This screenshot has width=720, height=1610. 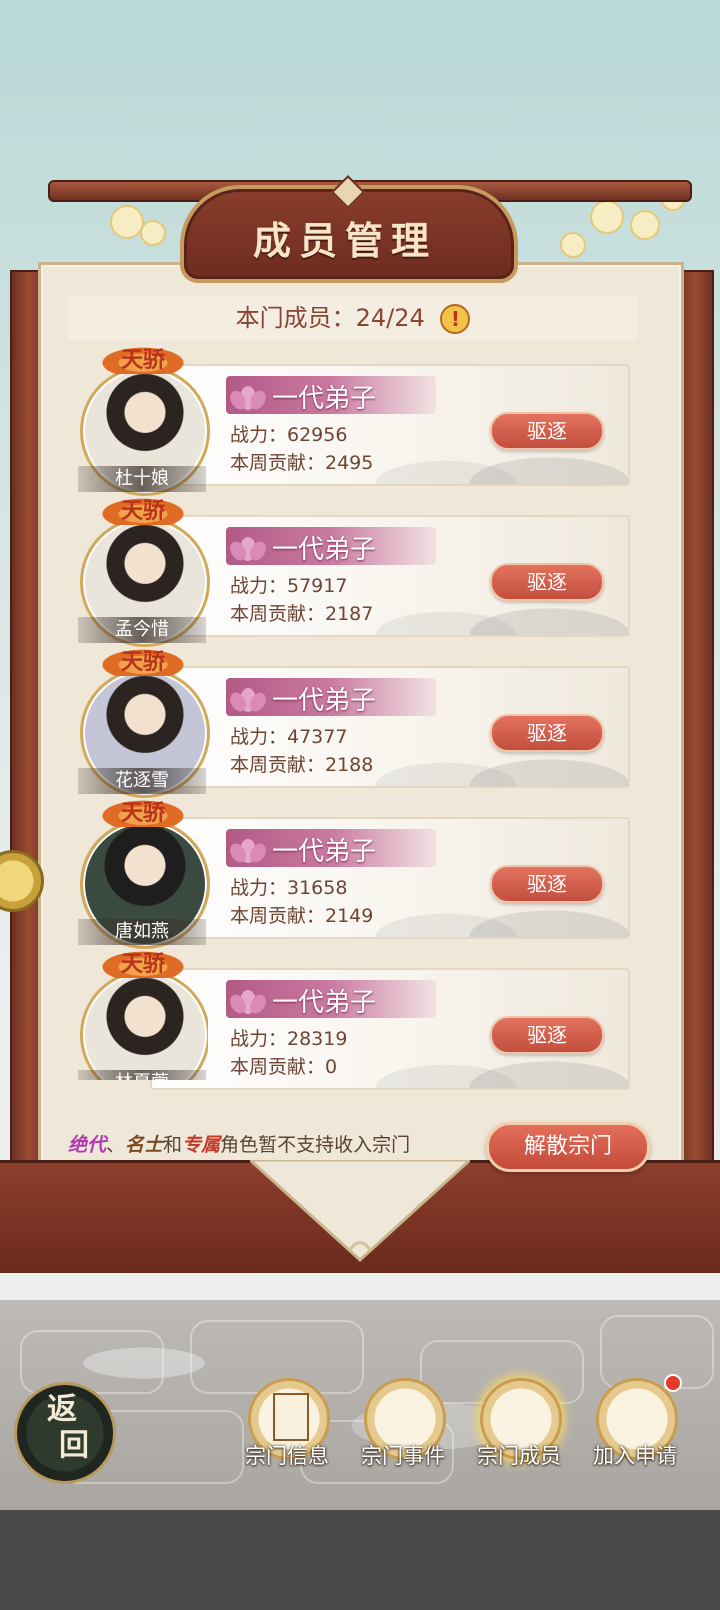 I want to click on nav-sect-info: 宗门信息, so click(x=287, y=1433).